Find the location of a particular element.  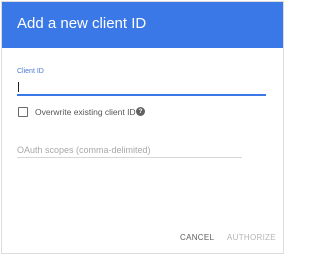

text-cursor is located at coordinates (18, 87).